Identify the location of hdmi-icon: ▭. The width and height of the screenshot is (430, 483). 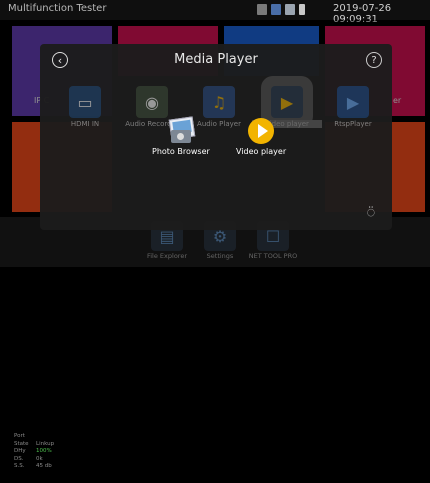
(85, 102).